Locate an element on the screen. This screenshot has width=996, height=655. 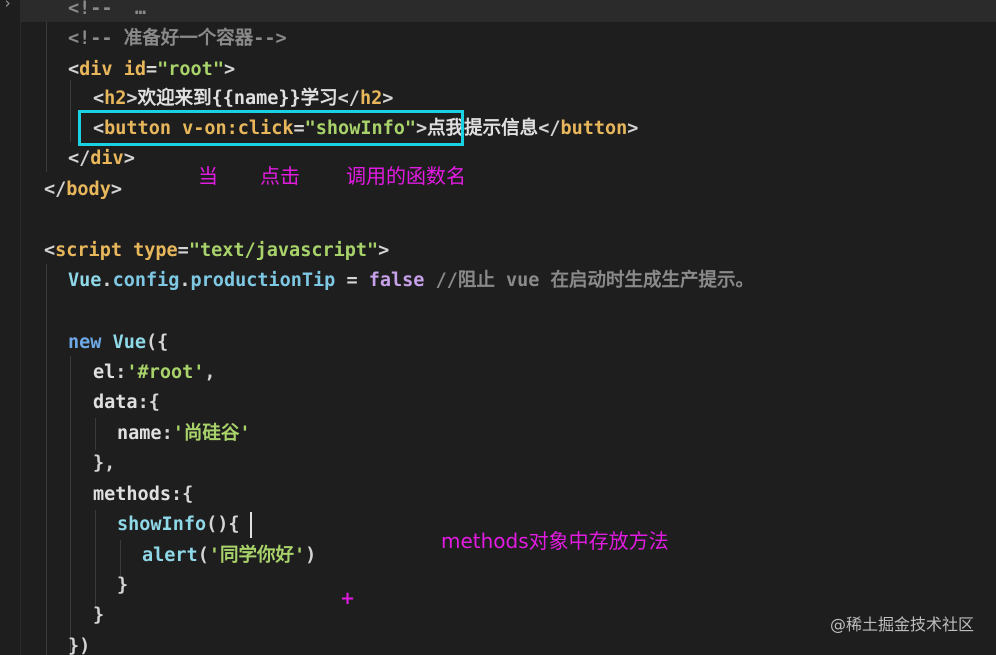
code-token: false is located at coordinates (396, 280).